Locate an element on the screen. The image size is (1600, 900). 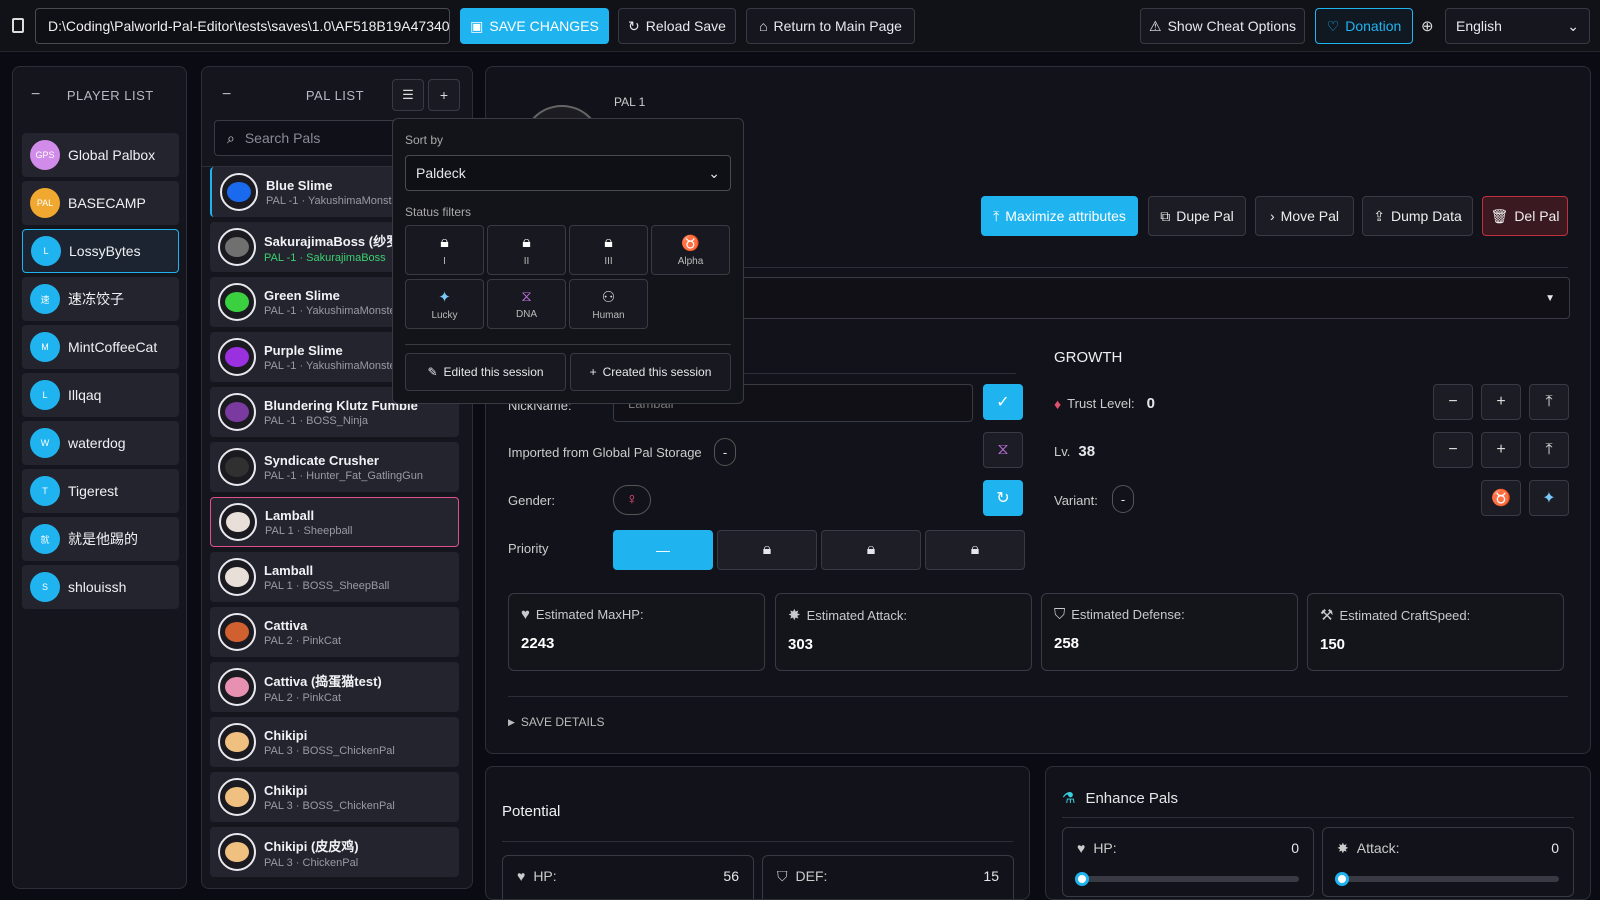
search-input: Search Pals is located at coordinates (282, 138).